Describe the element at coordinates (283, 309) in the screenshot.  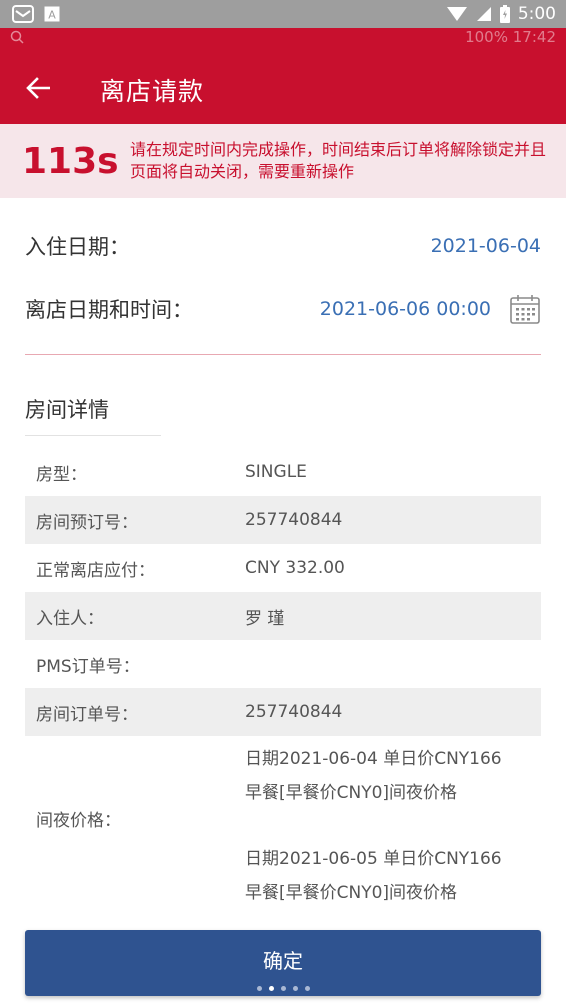
I see `checkout-row: 离店日期和时间： 2021-06-06 00:00` at that location.